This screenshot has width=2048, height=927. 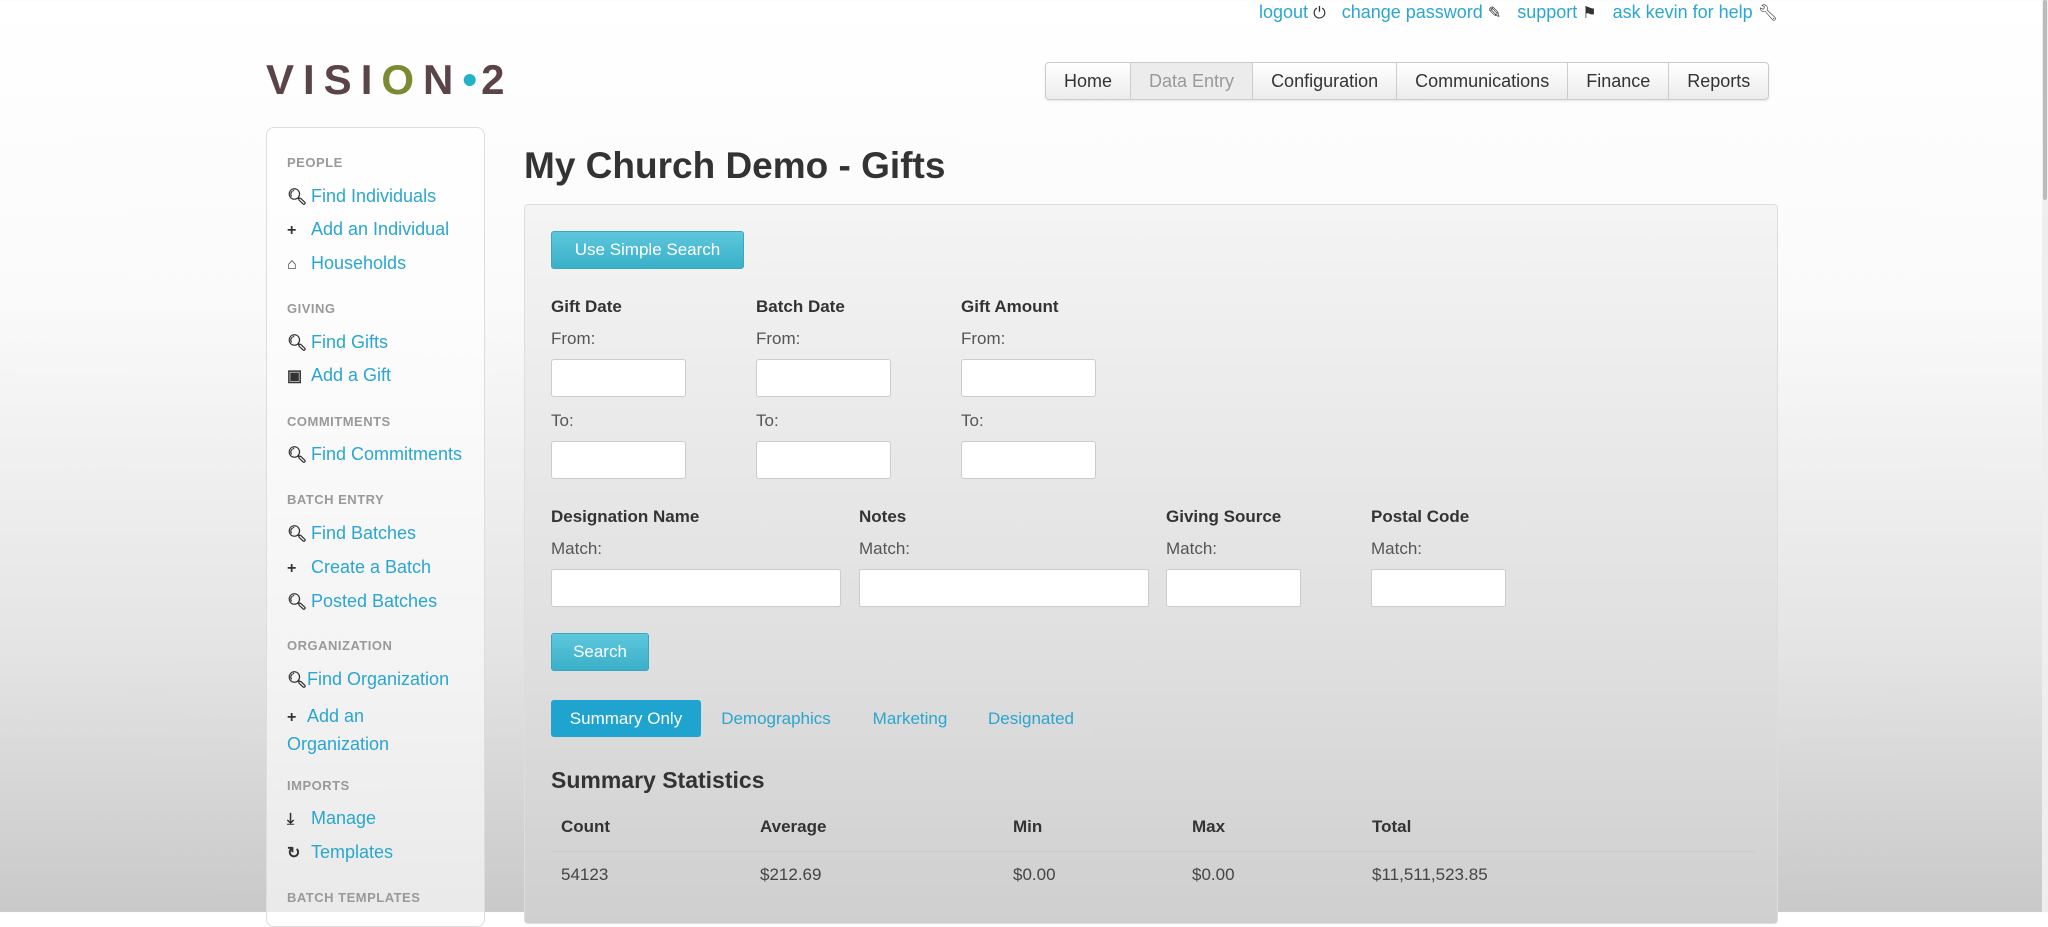 I want to click on sidebar-create-batch: + Create a Batch, so click(x=359, y=567).